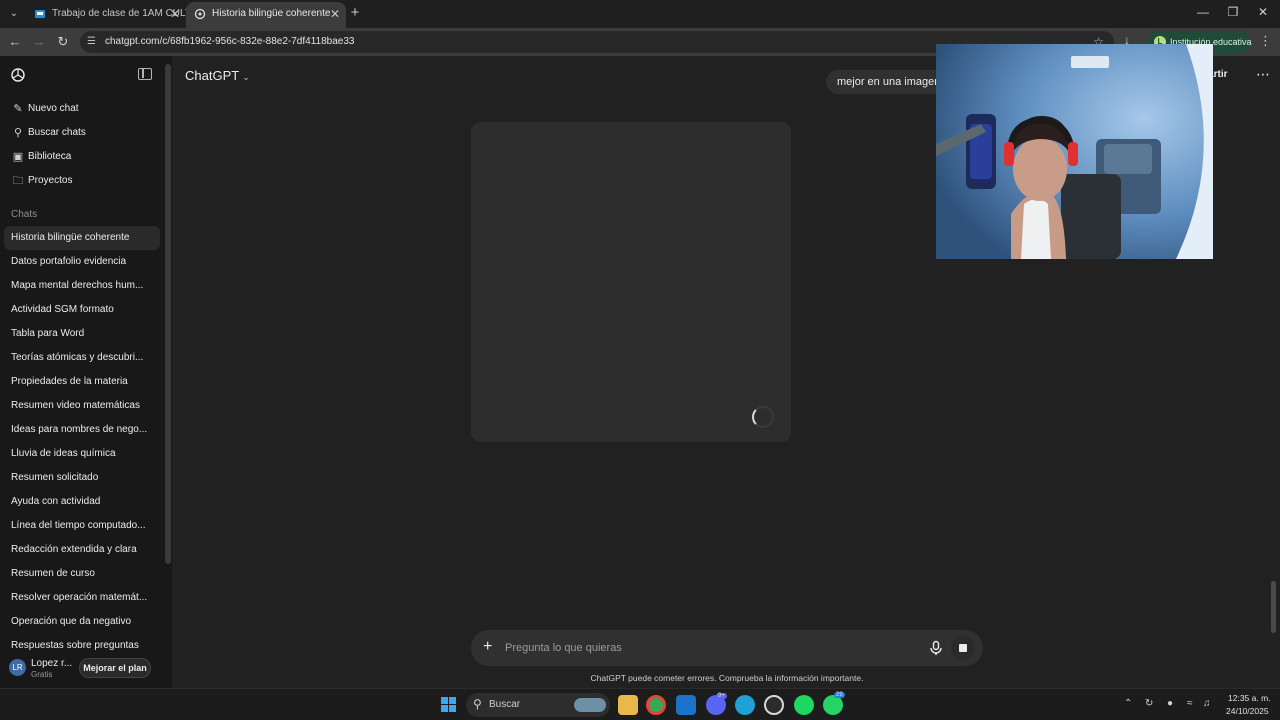 This screenshot has width=1280, height=720. I want to click on edit-icon: ✎, so click(18, 109).